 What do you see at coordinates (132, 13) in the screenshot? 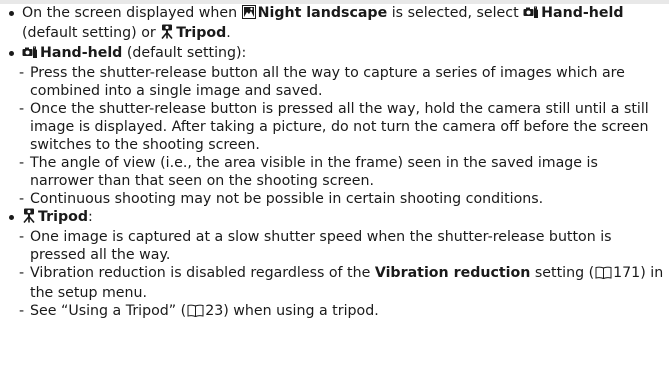
I see `intro-text-1: On the screen displayed when` at bounding box center [132, 13].